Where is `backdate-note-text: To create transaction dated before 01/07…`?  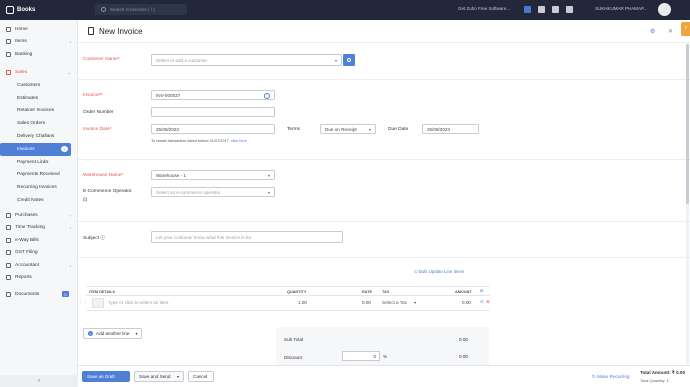
backdate-note-text: To create transaction dated before 01/07… is located at coordinates (190, 141).